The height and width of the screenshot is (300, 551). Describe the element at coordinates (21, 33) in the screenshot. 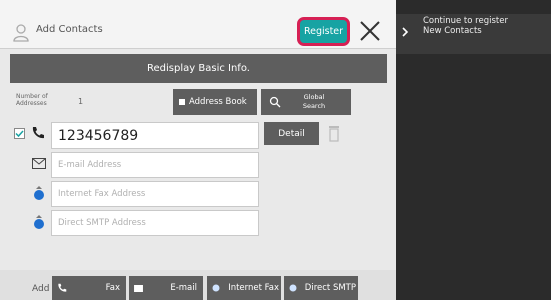

I see `contact-icon` at that location.